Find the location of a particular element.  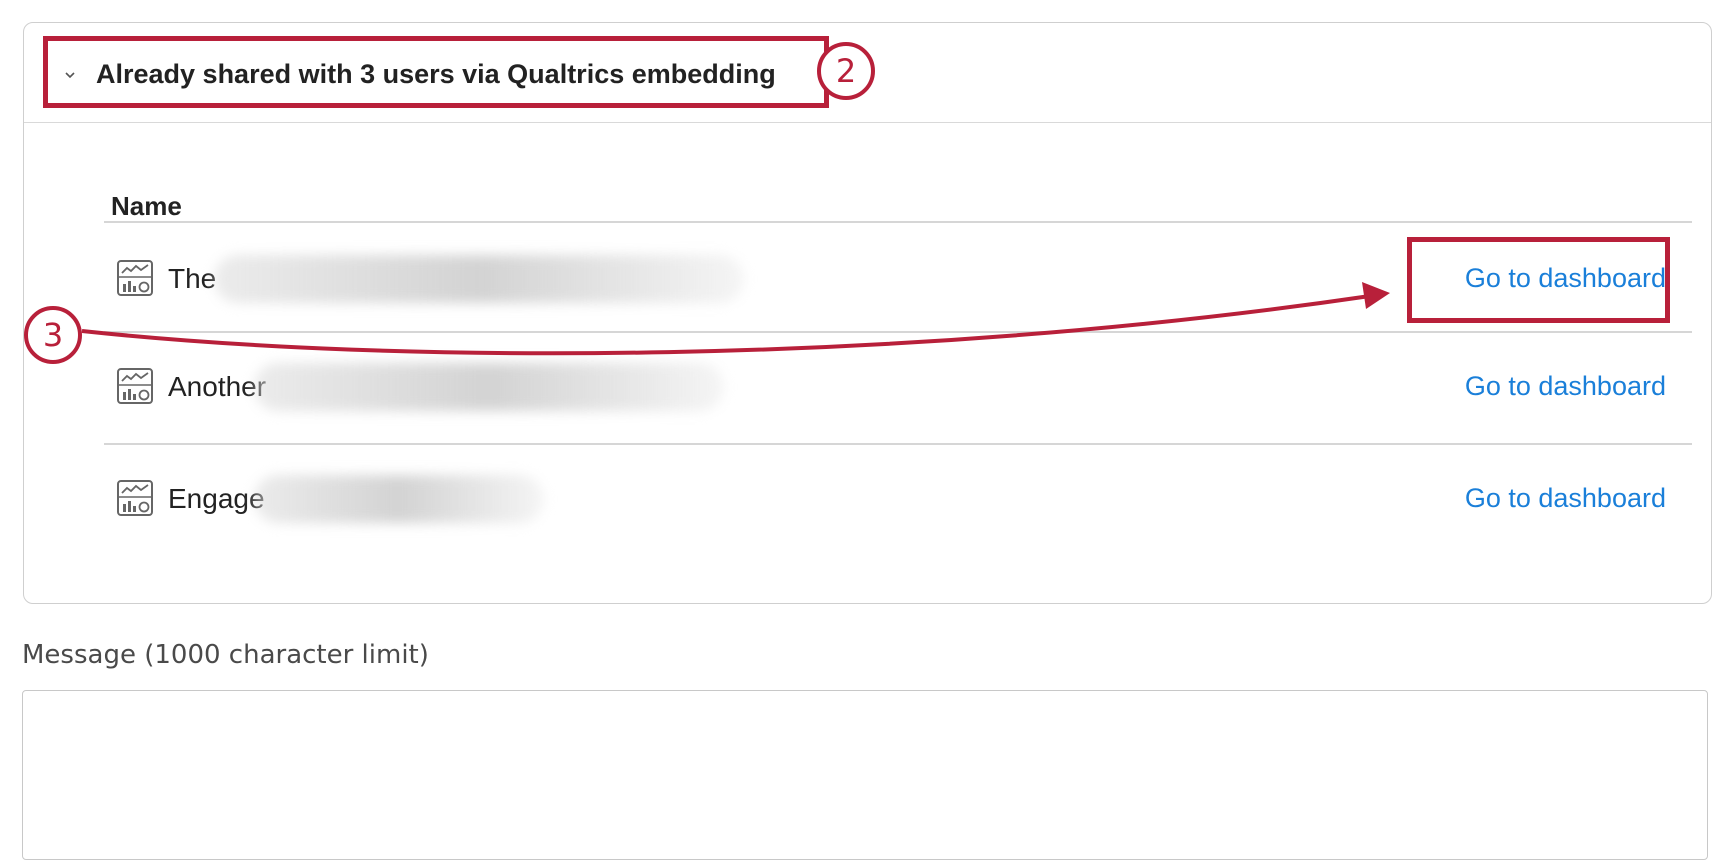

message-label: Message (1000 character limit) is located at coordinates (225, 655).